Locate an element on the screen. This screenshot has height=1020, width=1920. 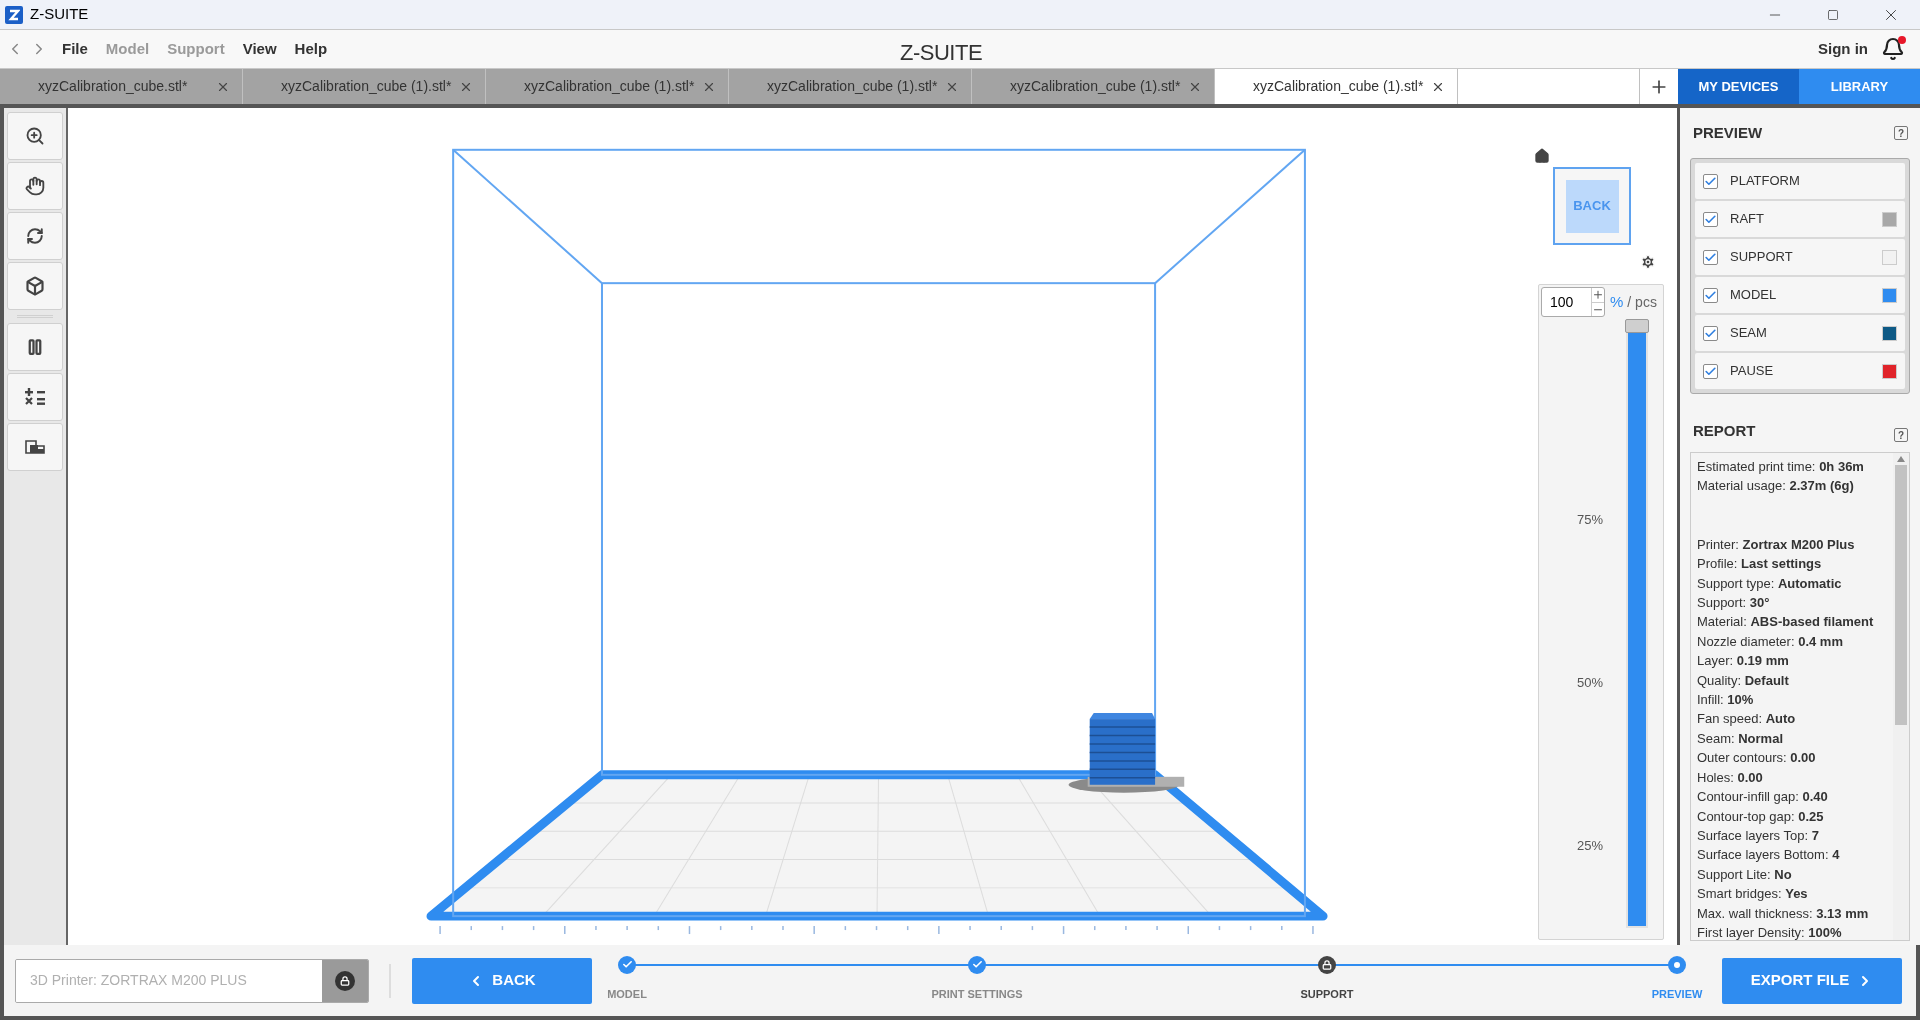
panel-heading: REPORT is located at coordinates (1724, 430).